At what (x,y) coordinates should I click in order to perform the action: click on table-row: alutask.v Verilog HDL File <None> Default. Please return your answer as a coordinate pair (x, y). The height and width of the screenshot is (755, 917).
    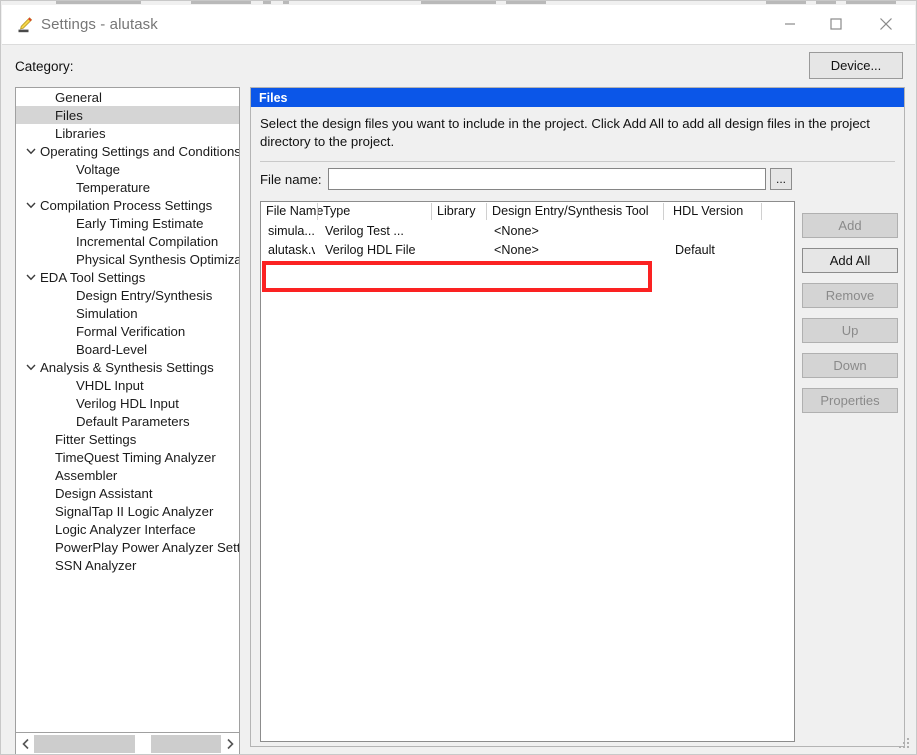
    Looking at the image, I should click on (527, 250).